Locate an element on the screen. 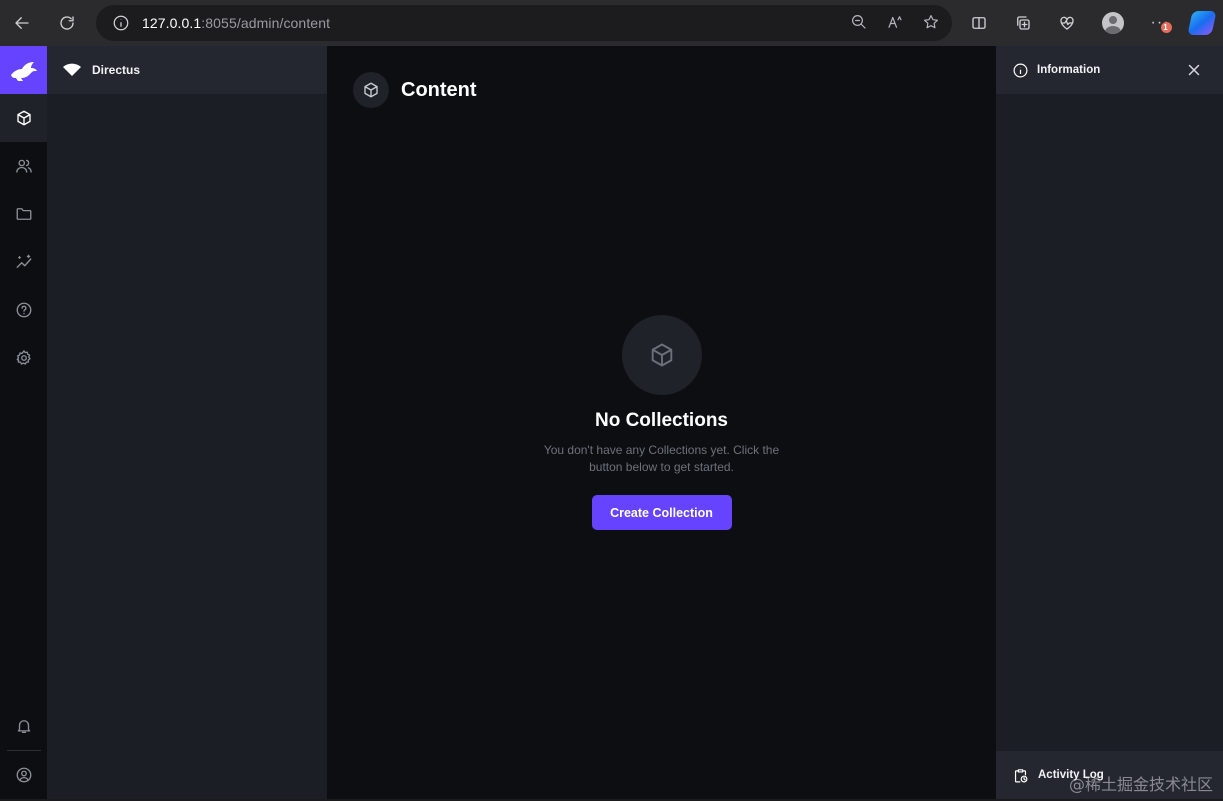 This screenshot has width=1223, height=801. favorite-star-icon is located at coordinates (931, 22).